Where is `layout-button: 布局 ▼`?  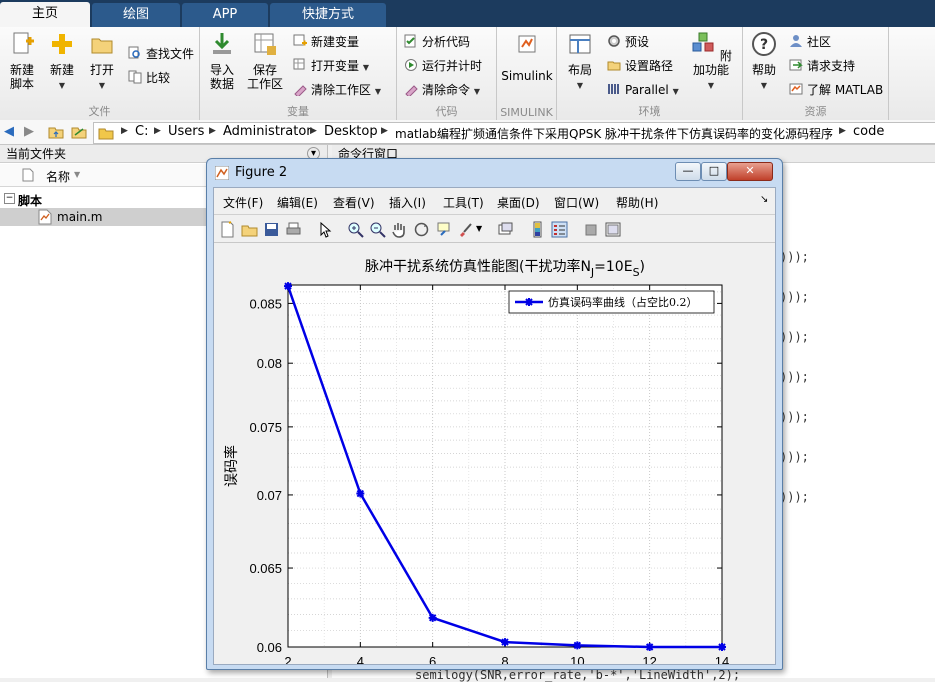 layout-button: 布局 ▼ is located at coordinates (580, 62).